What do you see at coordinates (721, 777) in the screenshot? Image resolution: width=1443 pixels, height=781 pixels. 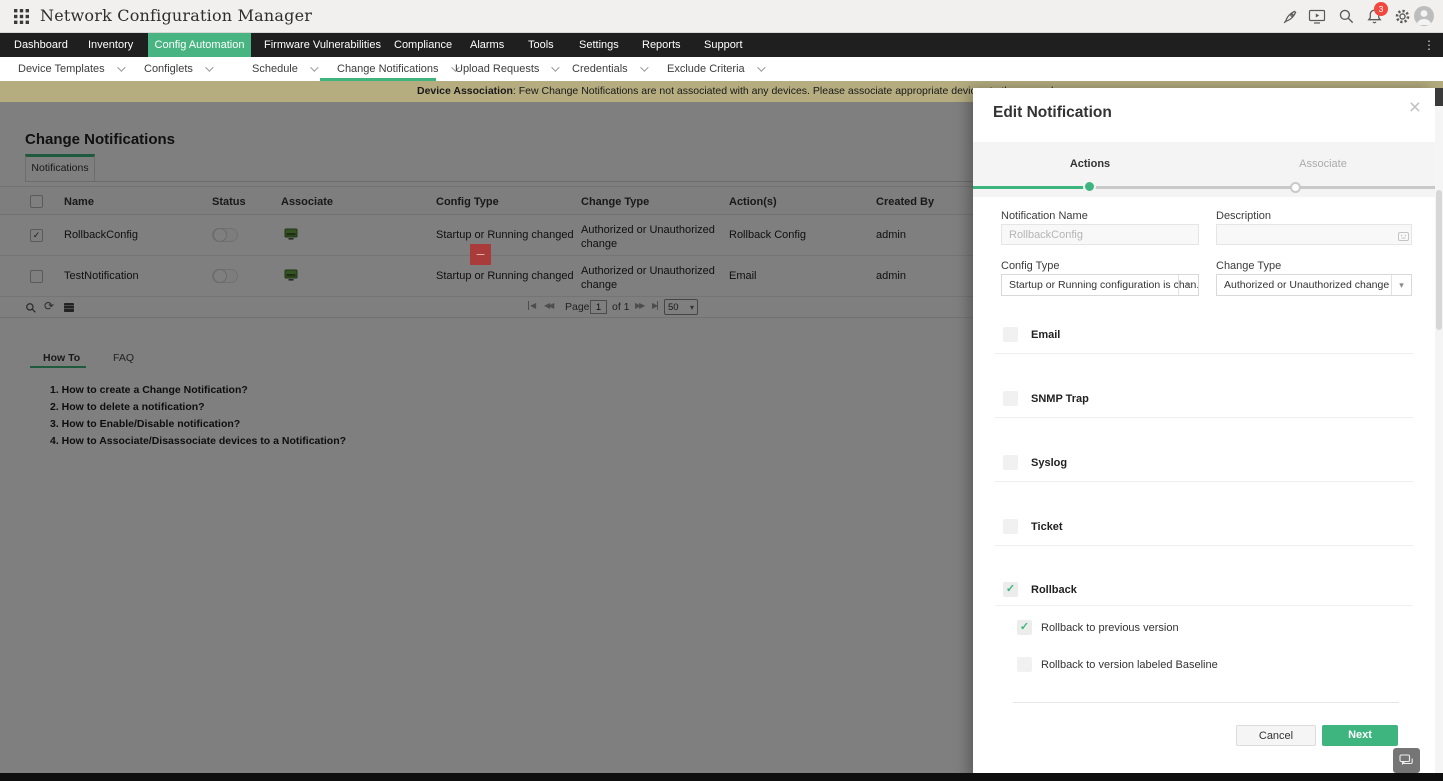 I see `bottom-bar` at bounding box center [721, 777].